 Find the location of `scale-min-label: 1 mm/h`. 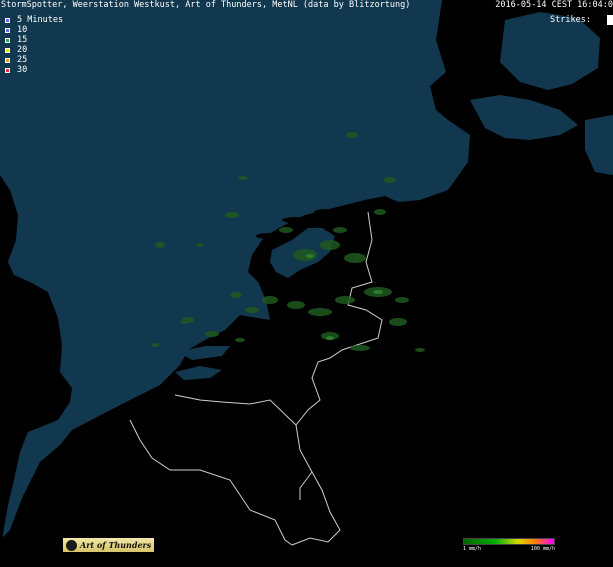

scale-min-label: 1 mm/h is located at coordinates (472, 549).